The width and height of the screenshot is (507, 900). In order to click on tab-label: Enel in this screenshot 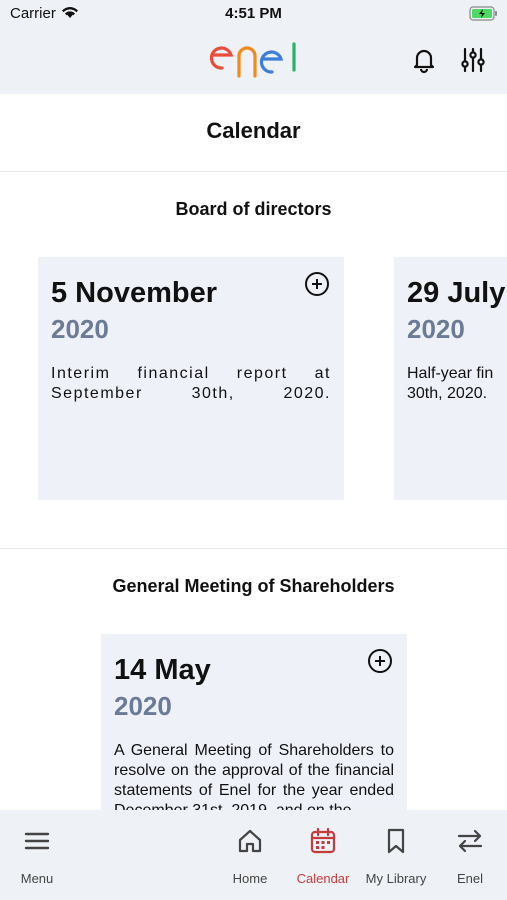, I will do `click(470, 878)`.